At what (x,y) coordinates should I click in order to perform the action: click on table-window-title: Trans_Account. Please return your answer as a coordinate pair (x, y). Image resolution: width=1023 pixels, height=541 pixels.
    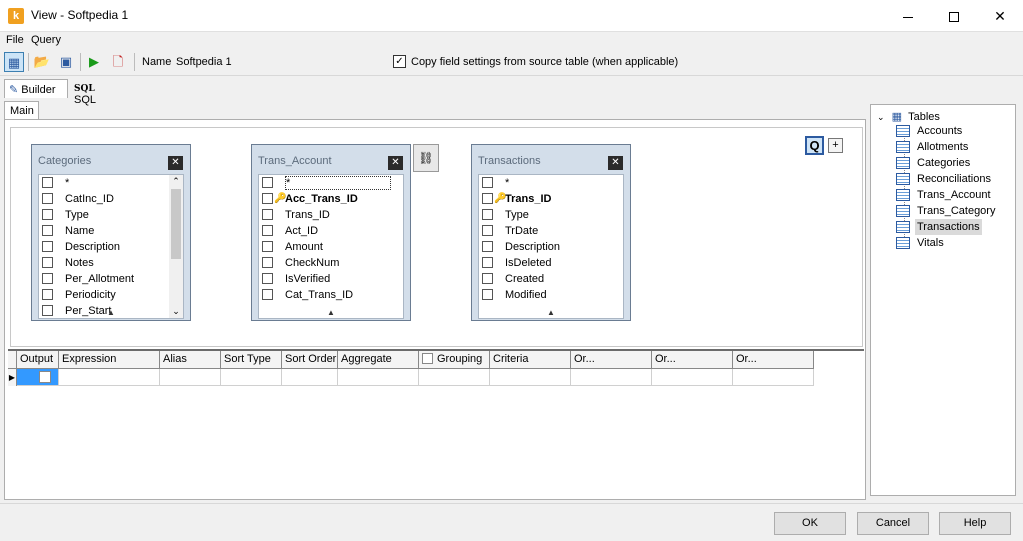
    Looking at the image, I should click on (331, 159).